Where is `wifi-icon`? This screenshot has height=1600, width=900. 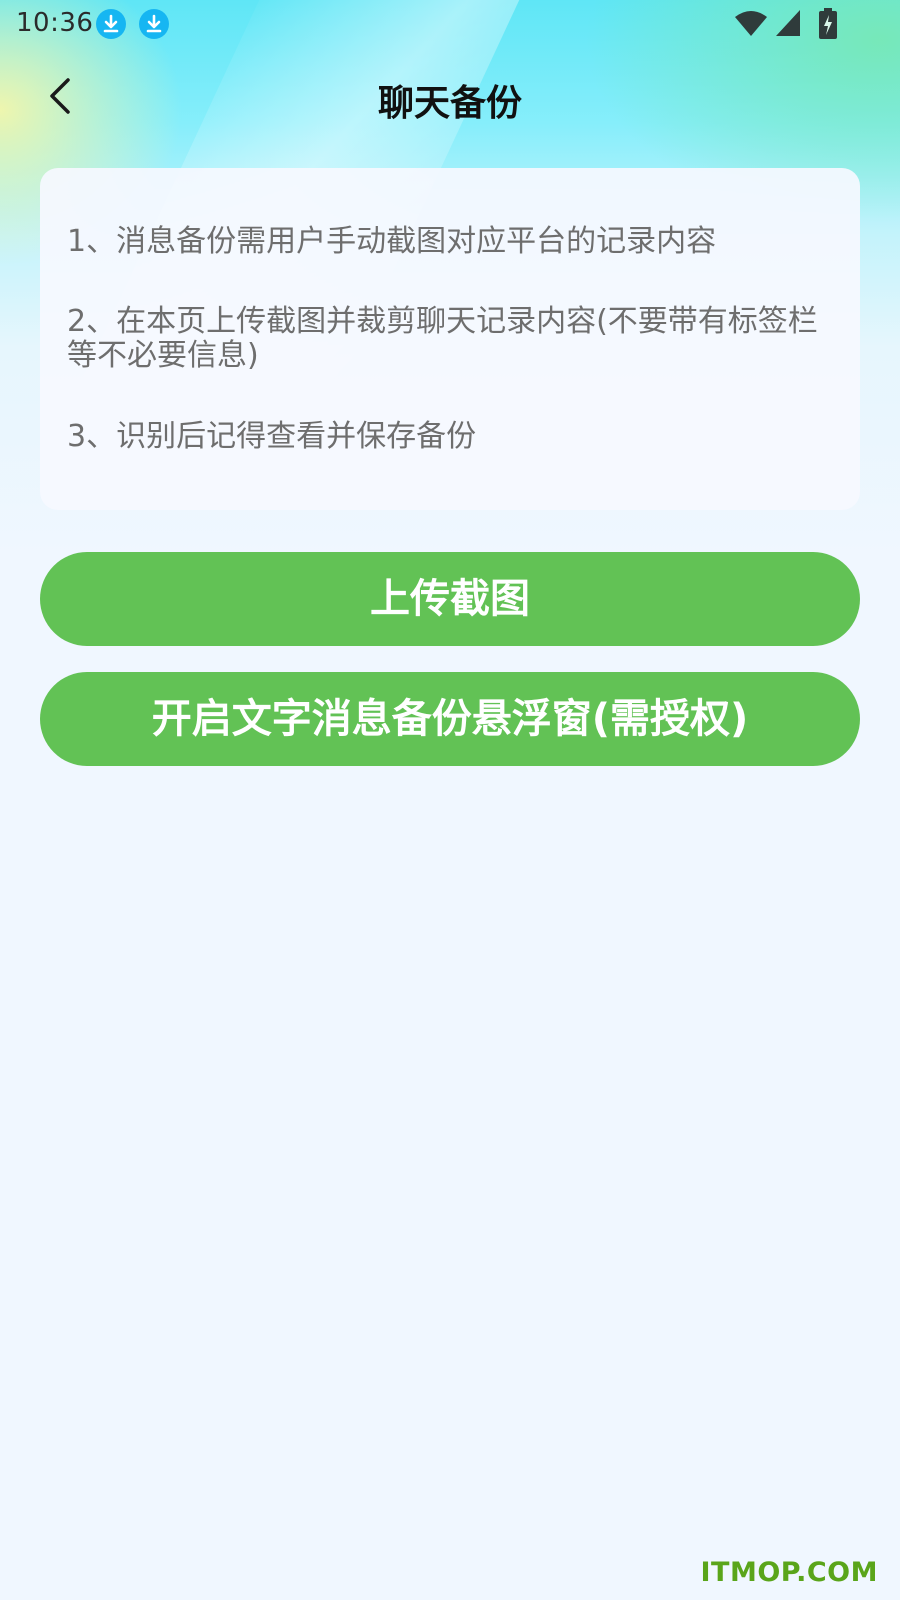
wifi-icon is located at coordinates (751, 23).